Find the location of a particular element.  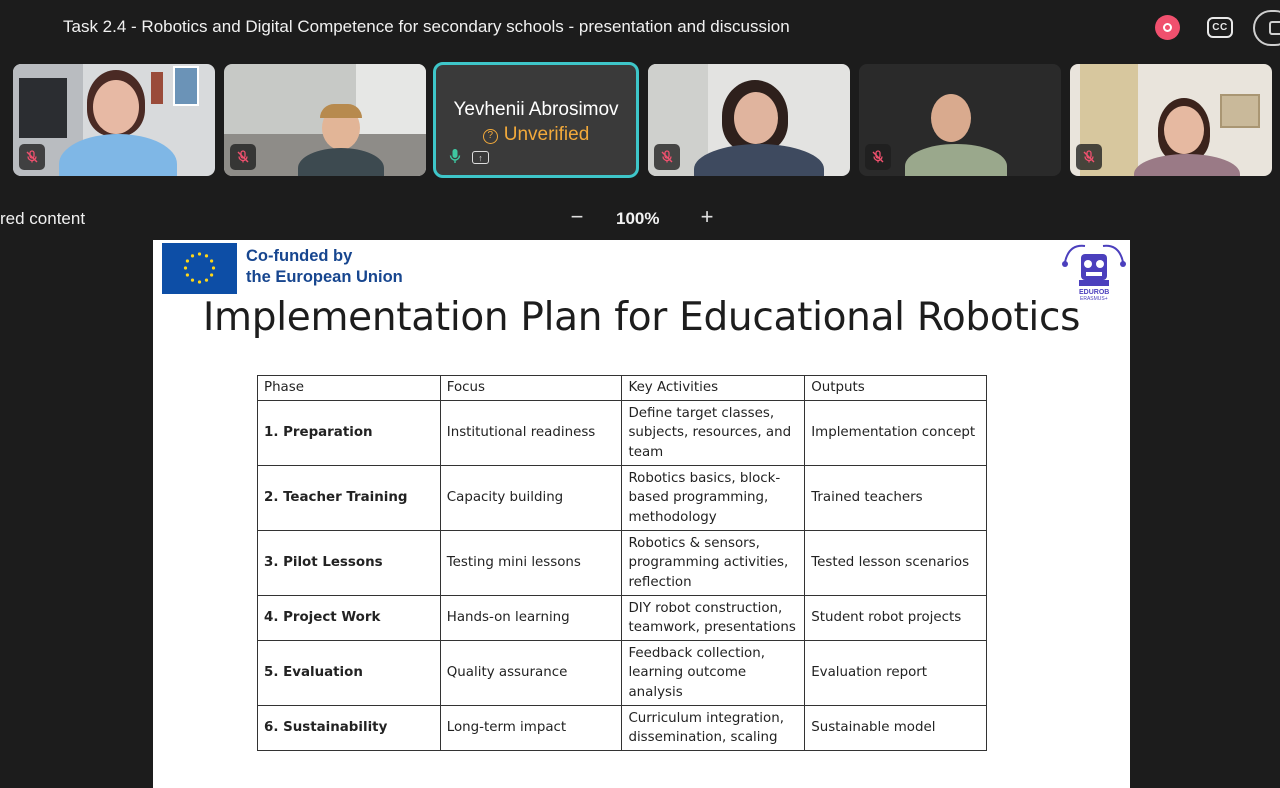

eu-flag-icon is located at coordinates (199, 268).